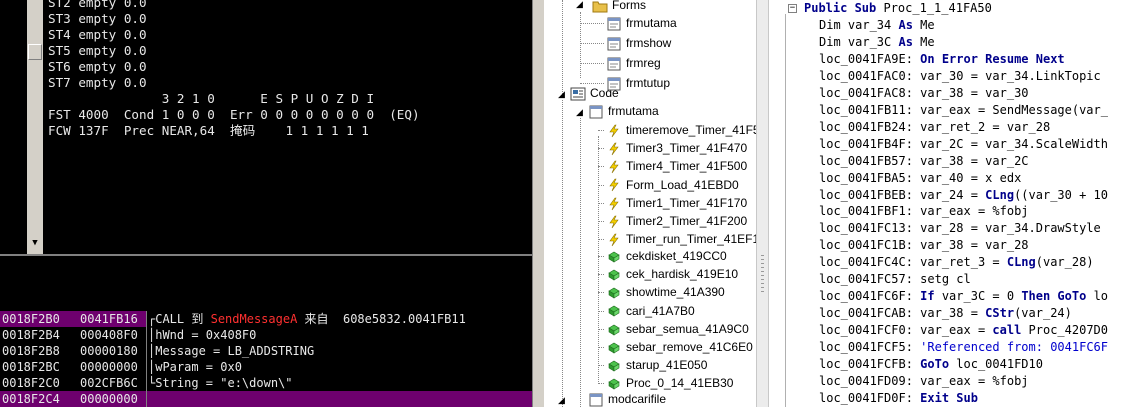 This screenshot has width=1134, height=407. I want to click on tree-item-procedure: cari_41A7B0, so click(650, 311).